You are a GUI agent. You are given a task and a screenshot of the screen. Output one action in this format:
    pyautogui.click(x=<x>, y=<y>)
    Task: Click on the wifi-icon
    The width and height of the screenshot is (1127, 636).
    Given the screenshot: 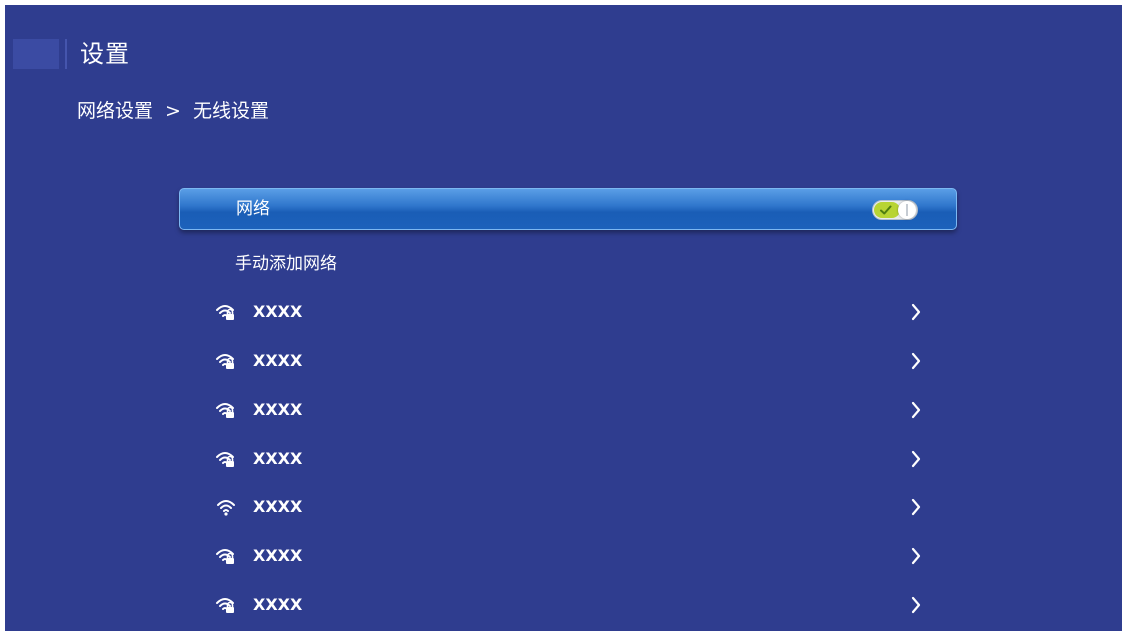 What is the action you would take?
    pyautogui.click(x=226, y=508)
    